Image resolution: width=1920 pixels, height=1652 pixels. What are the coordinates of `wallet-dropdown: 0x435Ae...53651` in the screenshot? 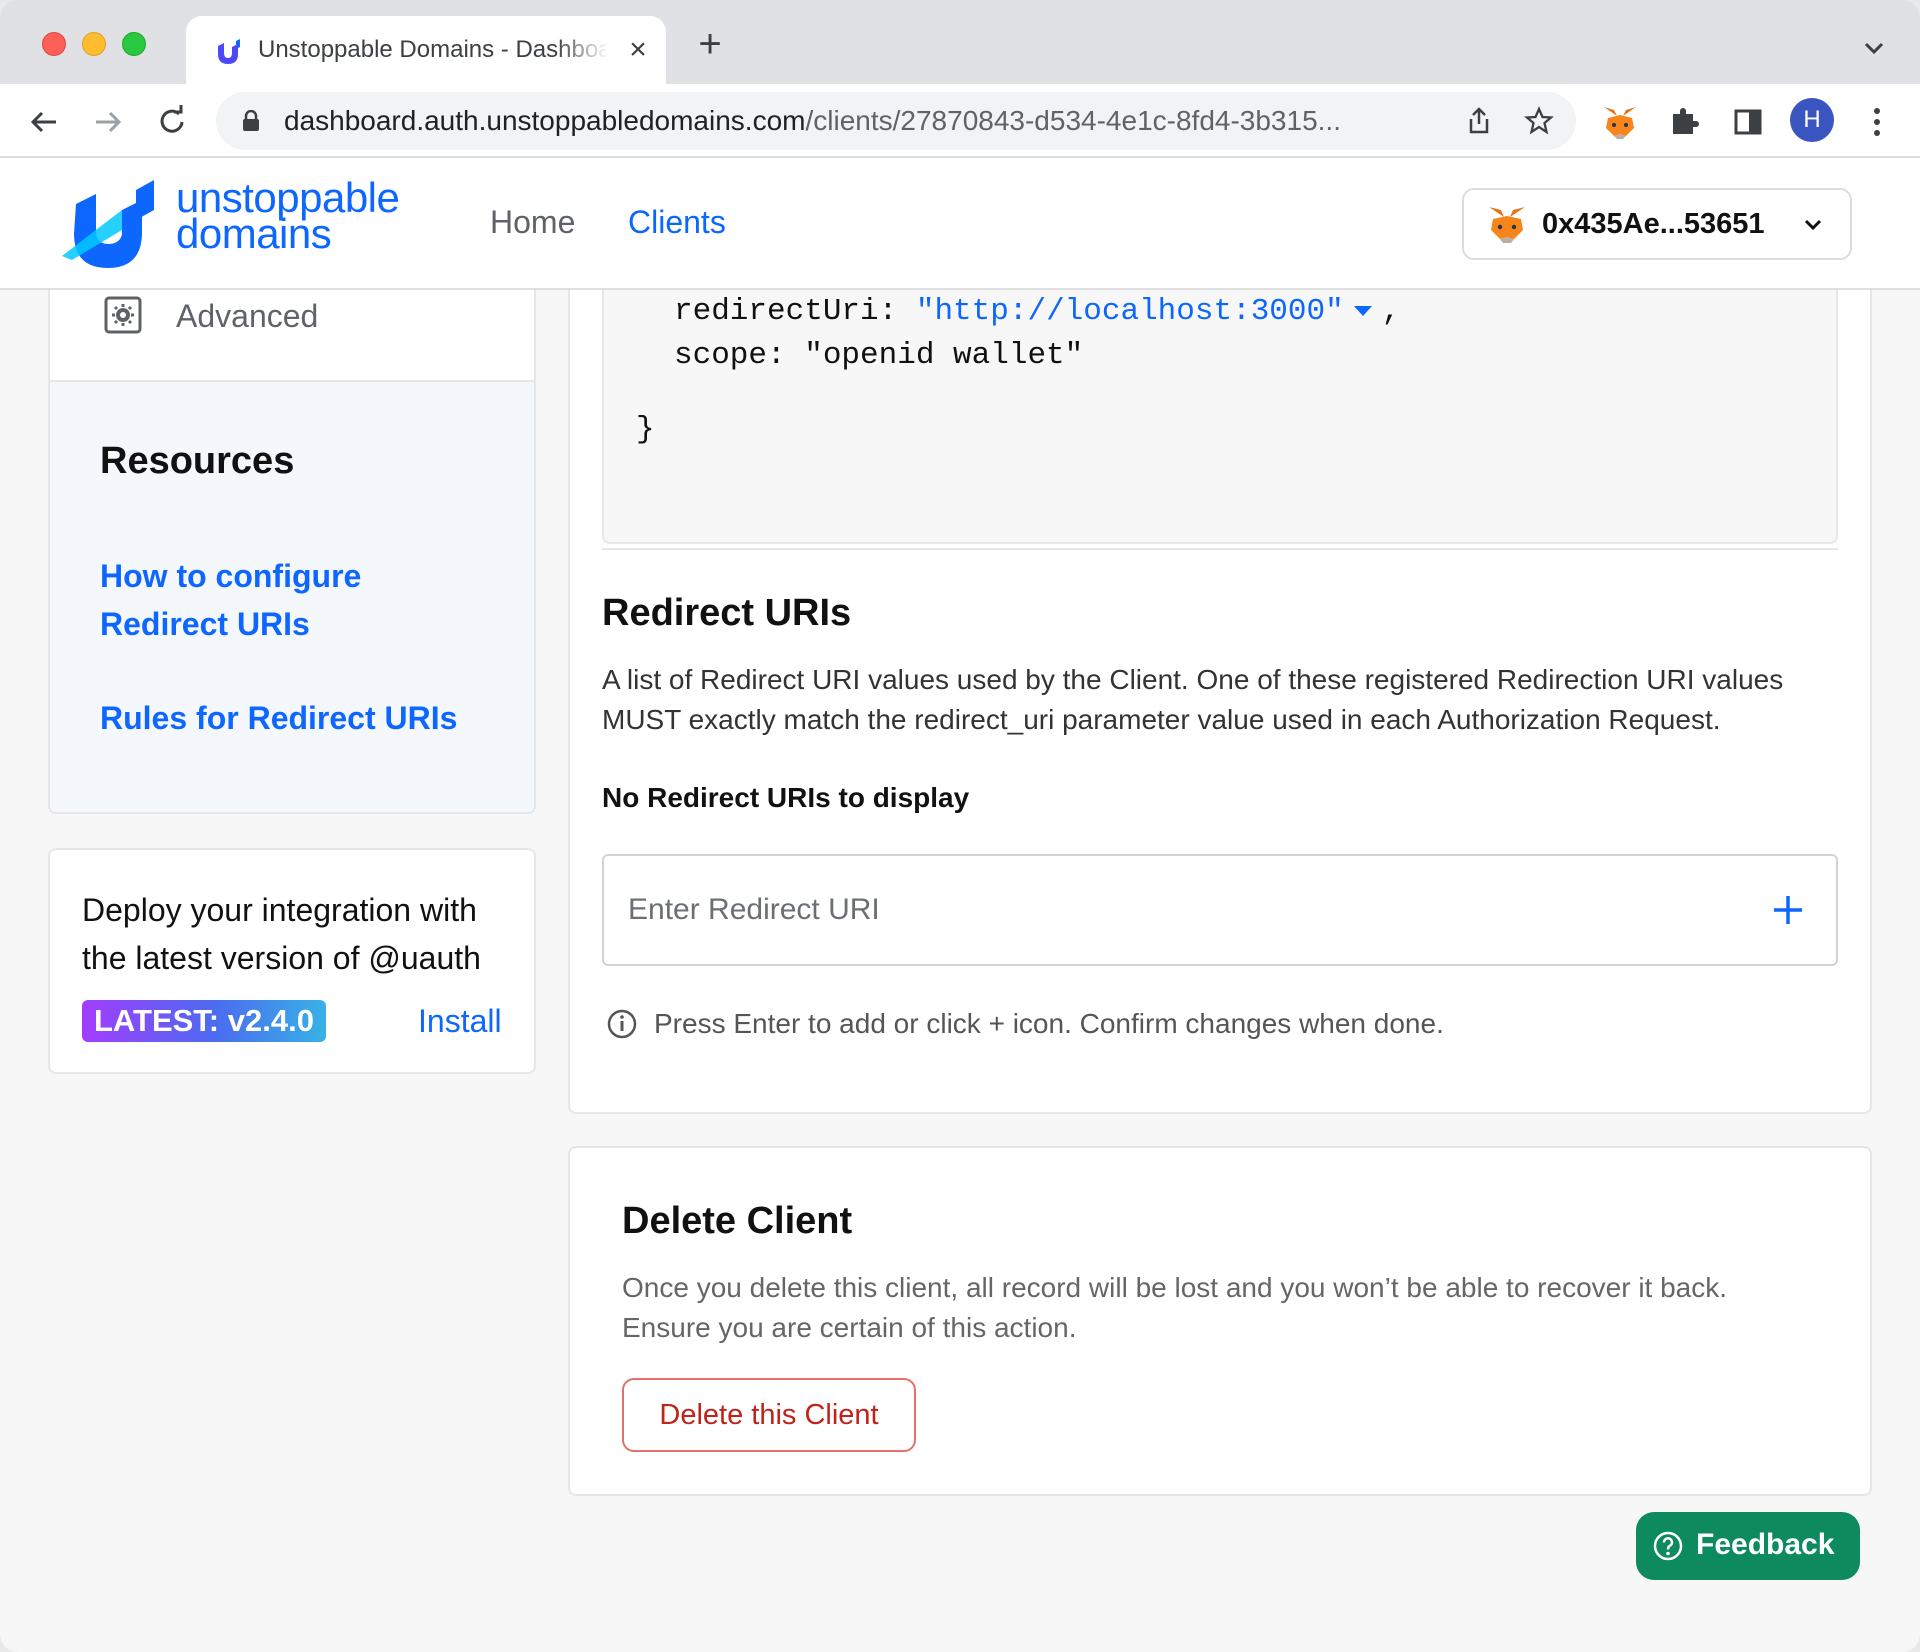 It's located at (1657, 224).